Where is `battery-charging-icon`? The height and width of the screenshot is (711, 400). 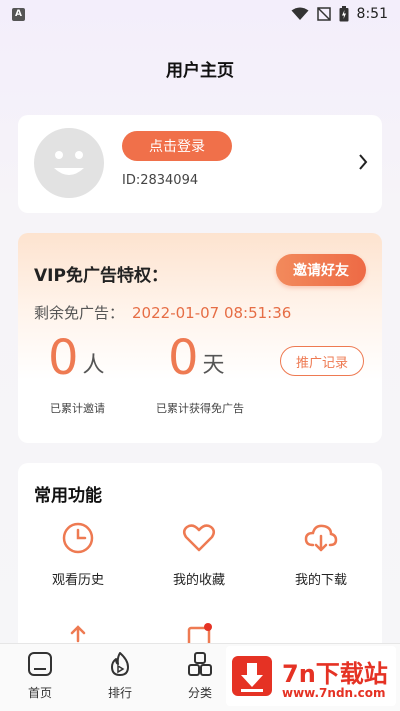 battery-charging-icon is located at coordinates (344, 14).